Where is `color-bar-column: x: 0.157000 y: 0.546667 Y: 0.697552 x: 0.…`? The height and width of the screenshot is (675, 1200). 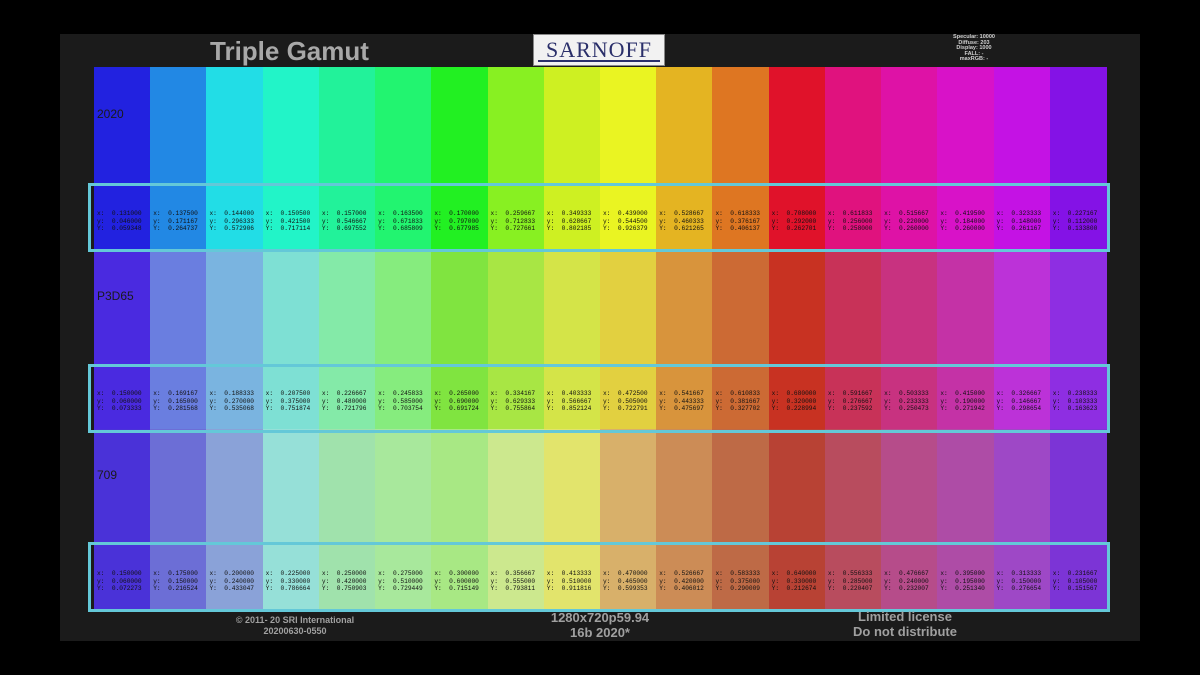
color-bar-column: x: 0.157000 y: 0.546667 Y: 0.697552 x: 0.… is located at coordinates (347, 339).